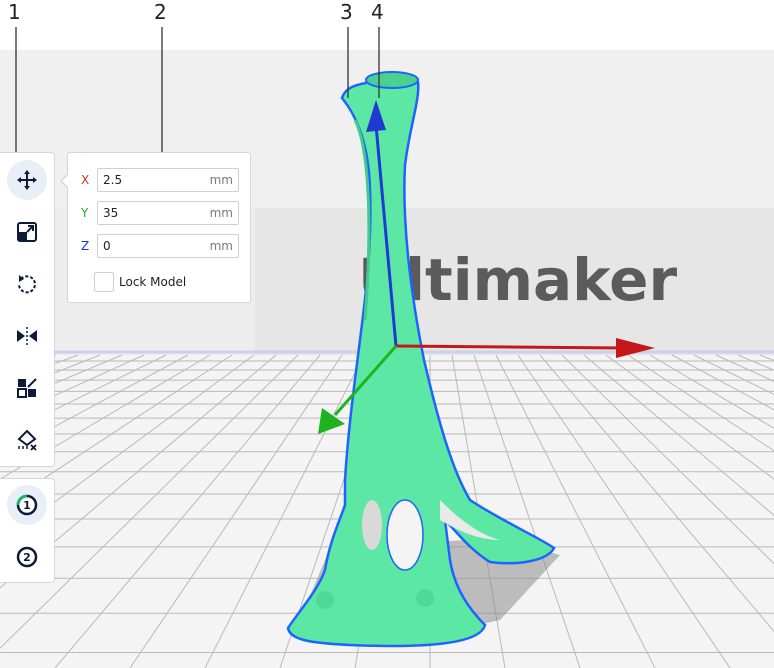 This screenshot has width=774, height=668. I want to click on rotate-icon, so click(27, 284).